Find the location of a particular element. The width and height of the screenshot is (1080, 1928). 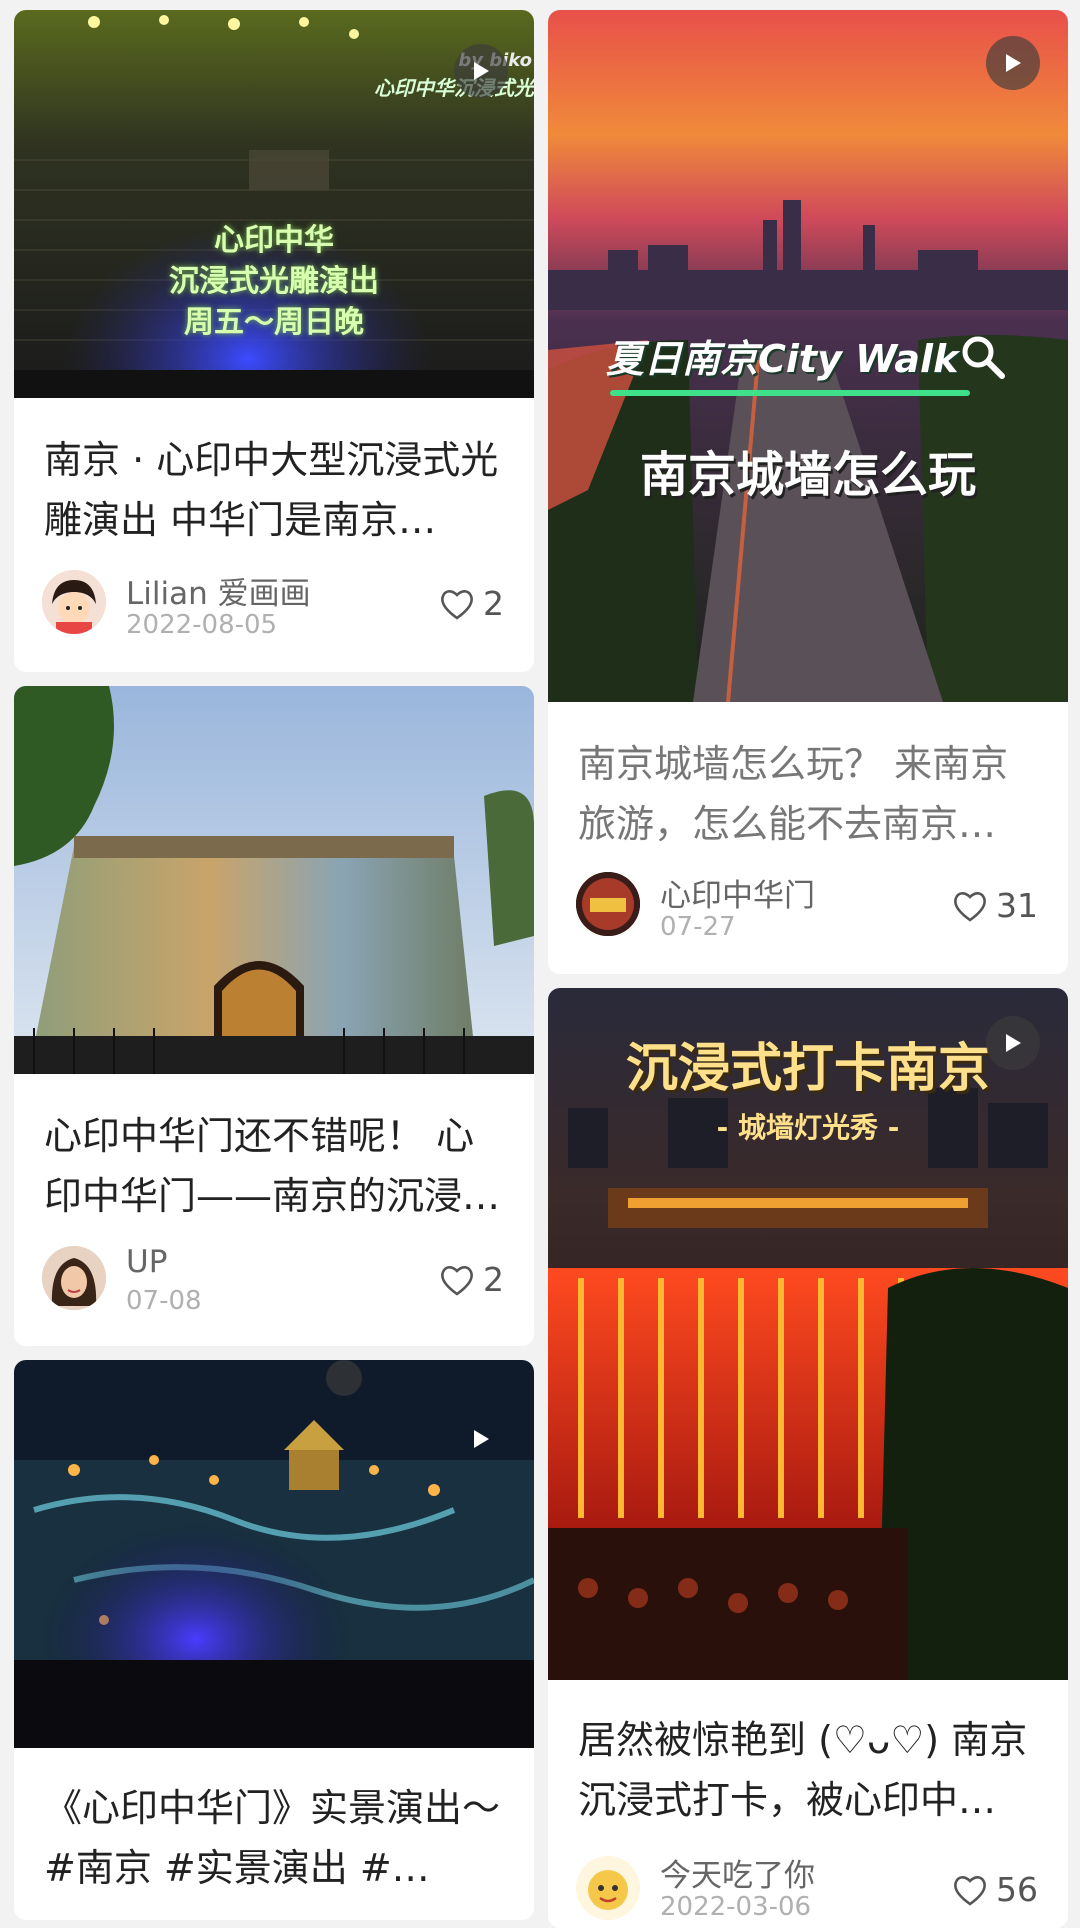

like-count: 56 is located at coordinates (1017, 1889).